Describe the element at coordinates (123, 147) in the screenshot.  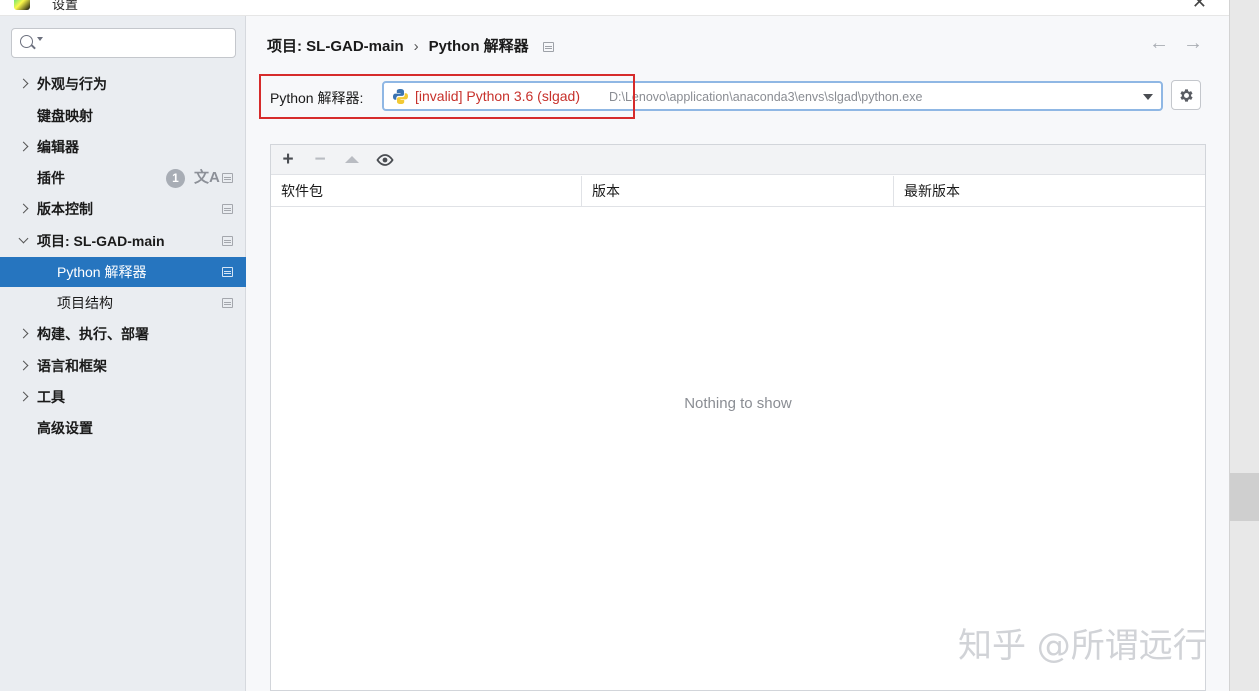
I see `sidebar-item-editor: 编辑器` at that location.